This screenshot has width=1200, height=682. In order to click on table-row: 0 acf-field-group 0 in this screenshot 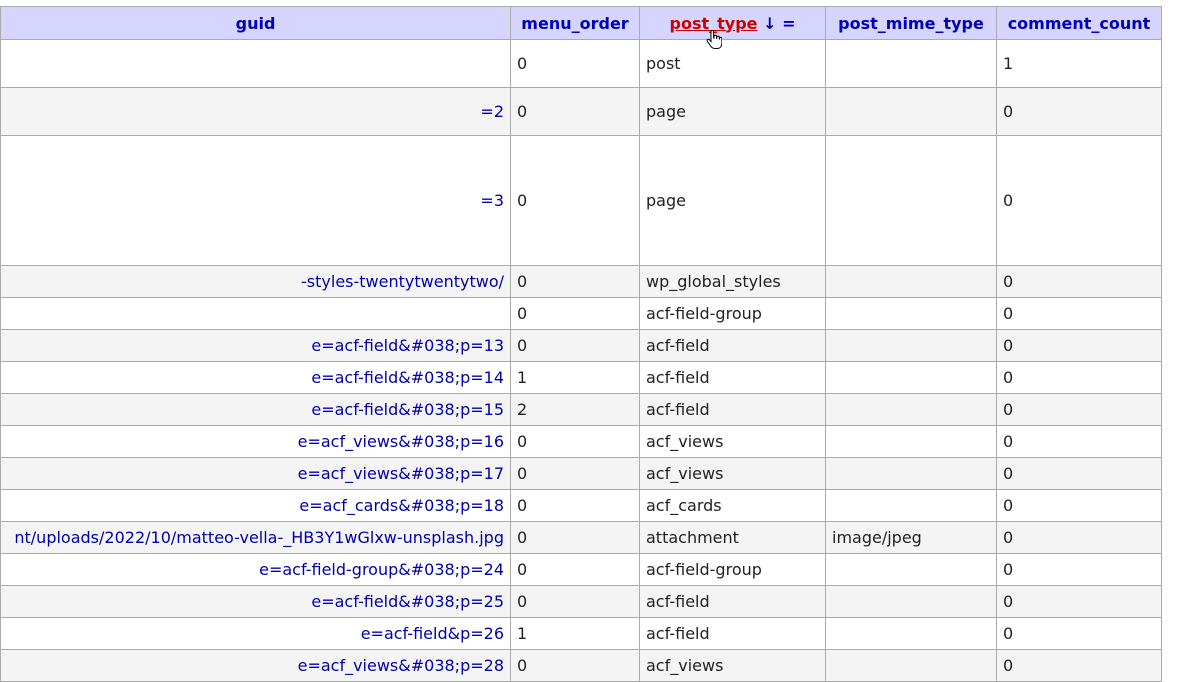, I will do `click(581, 313)`.